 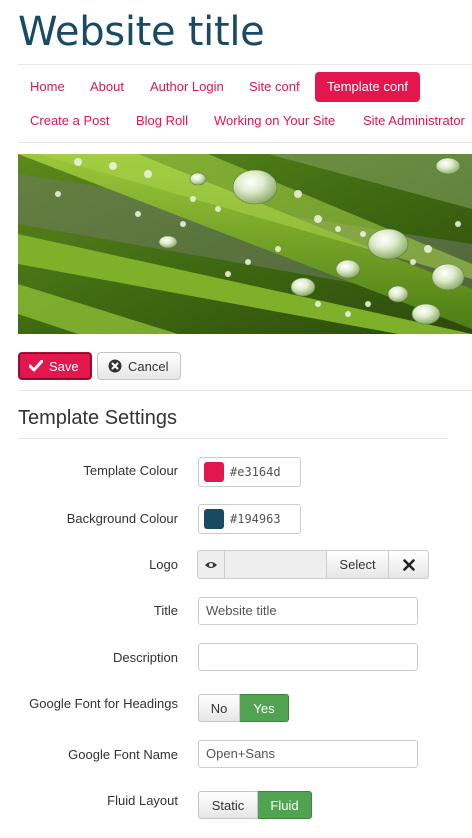 What do you see at coordinates (36, 366) in the screenshot?
I see `check-icon` at bounding box center [36, 366].